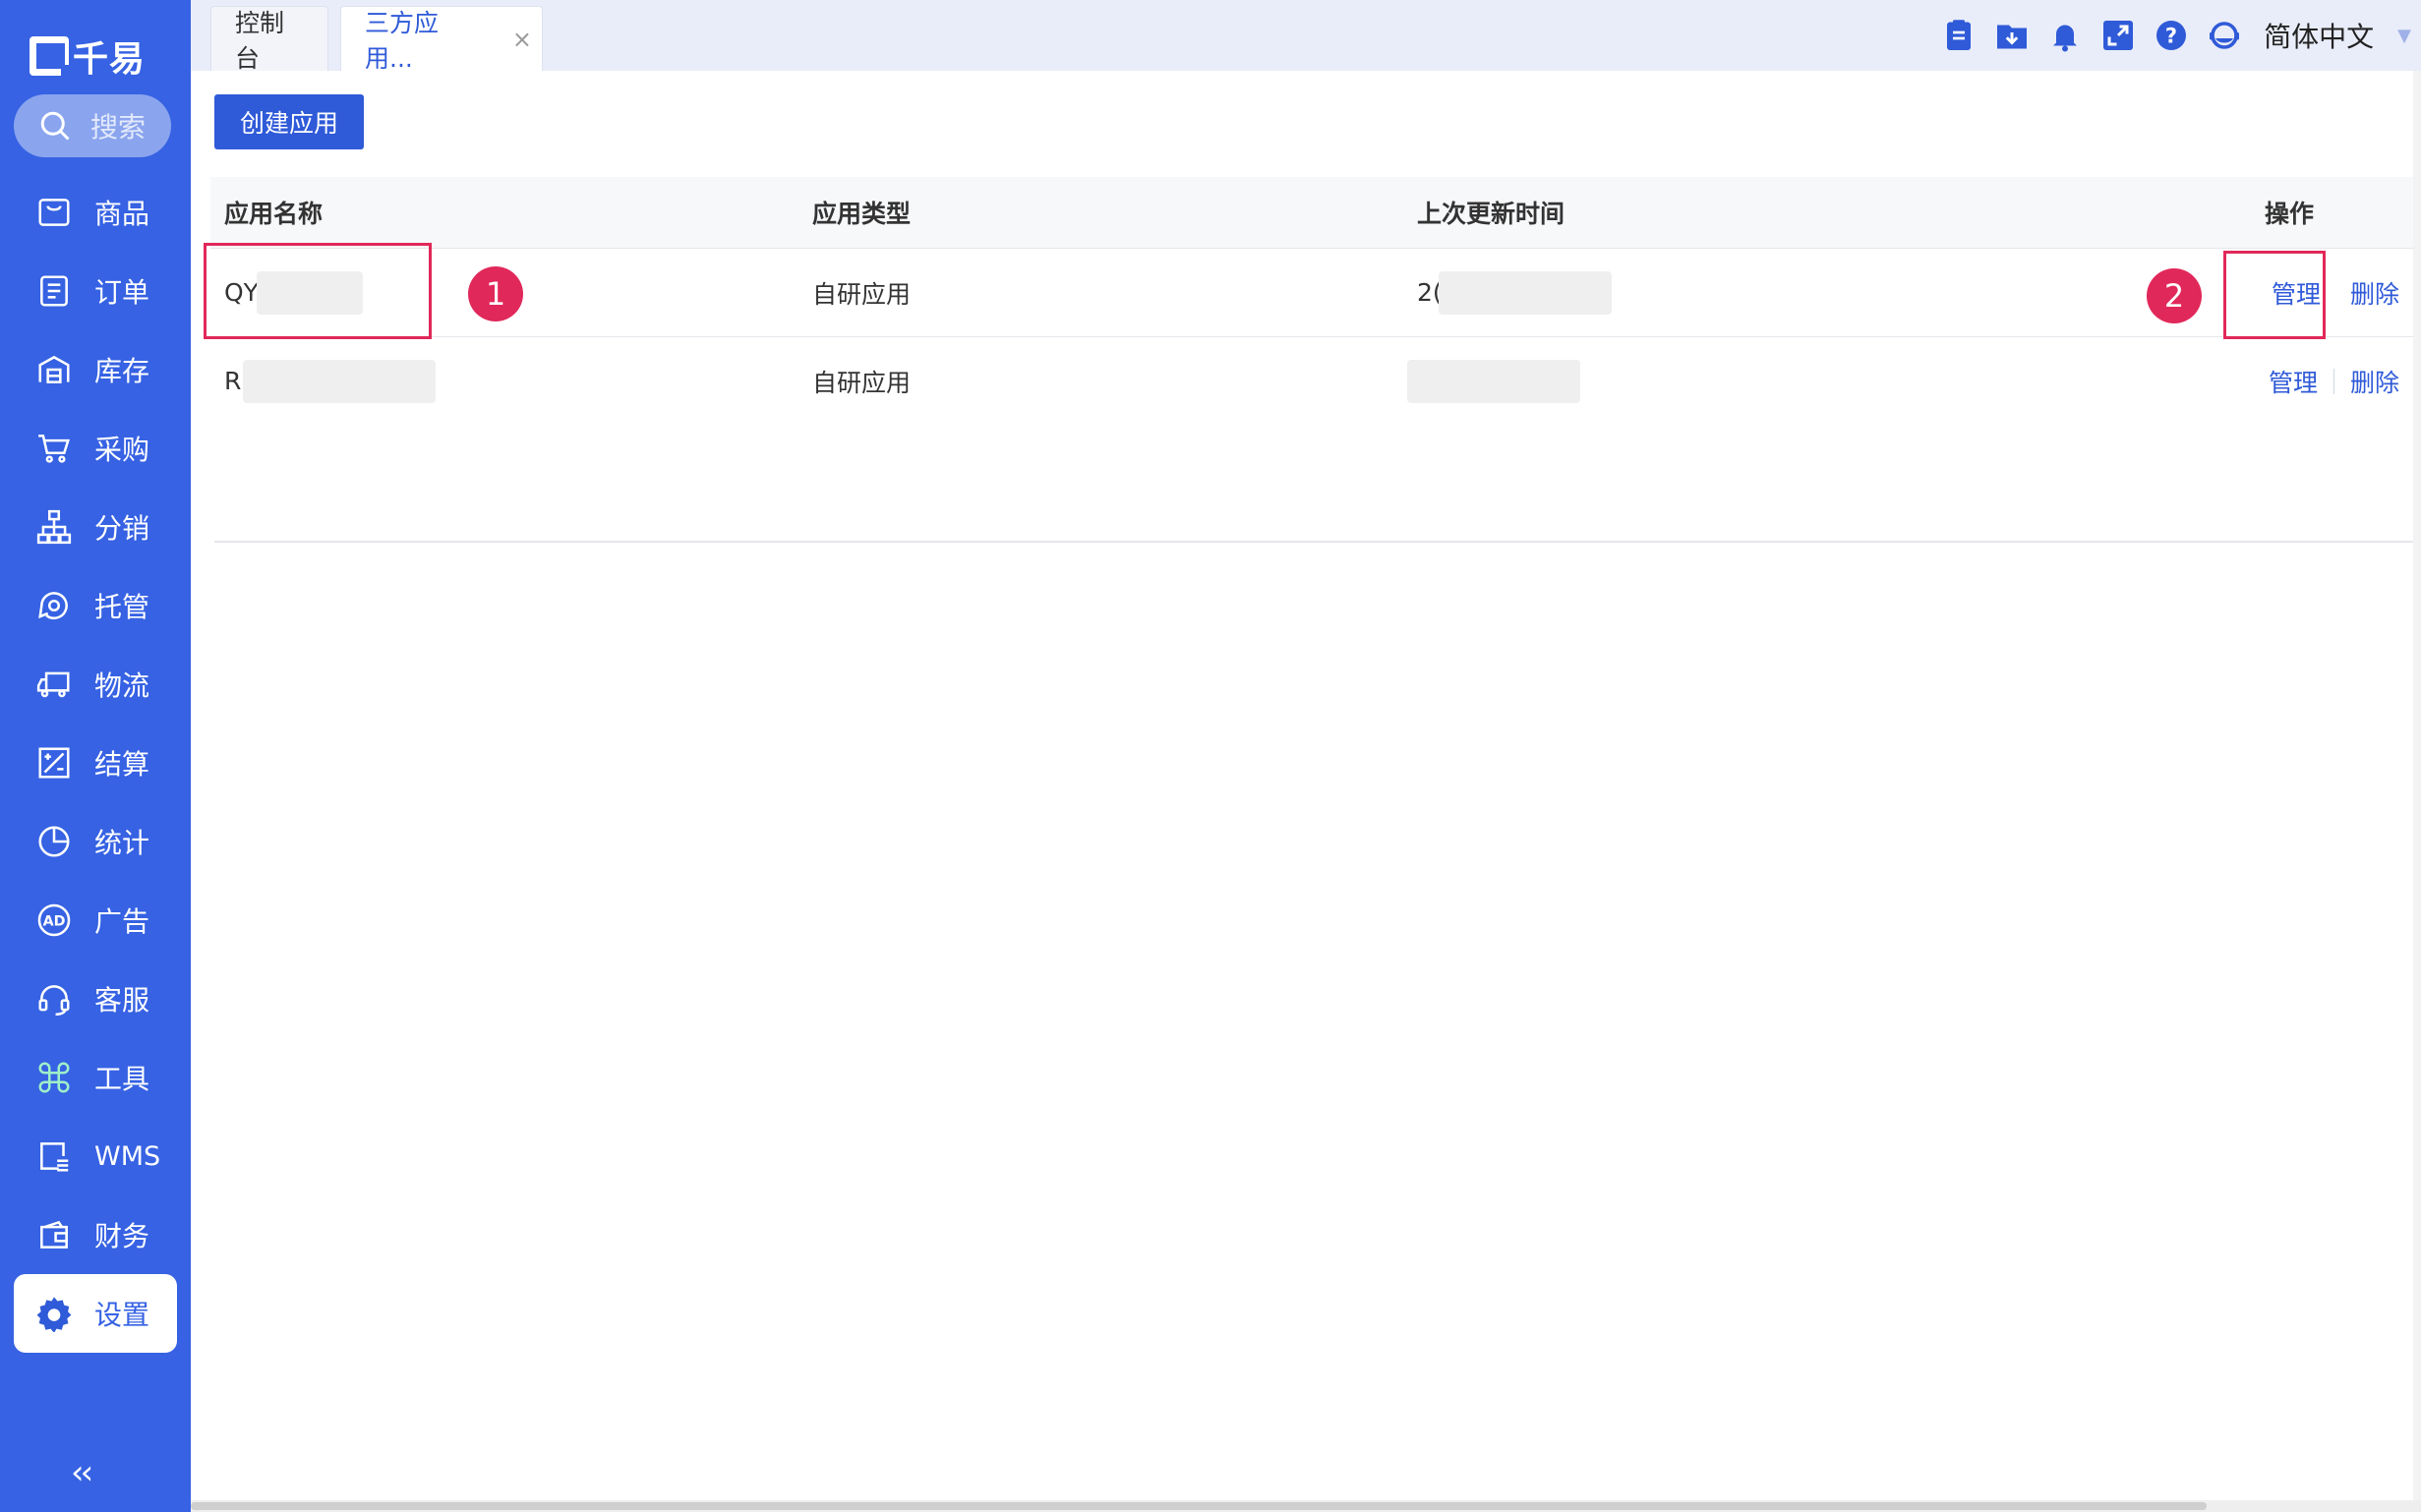 This screenshot has height=1512, width=2421. I want to click on sidebar-item-label: 托管, so click(122, 607).